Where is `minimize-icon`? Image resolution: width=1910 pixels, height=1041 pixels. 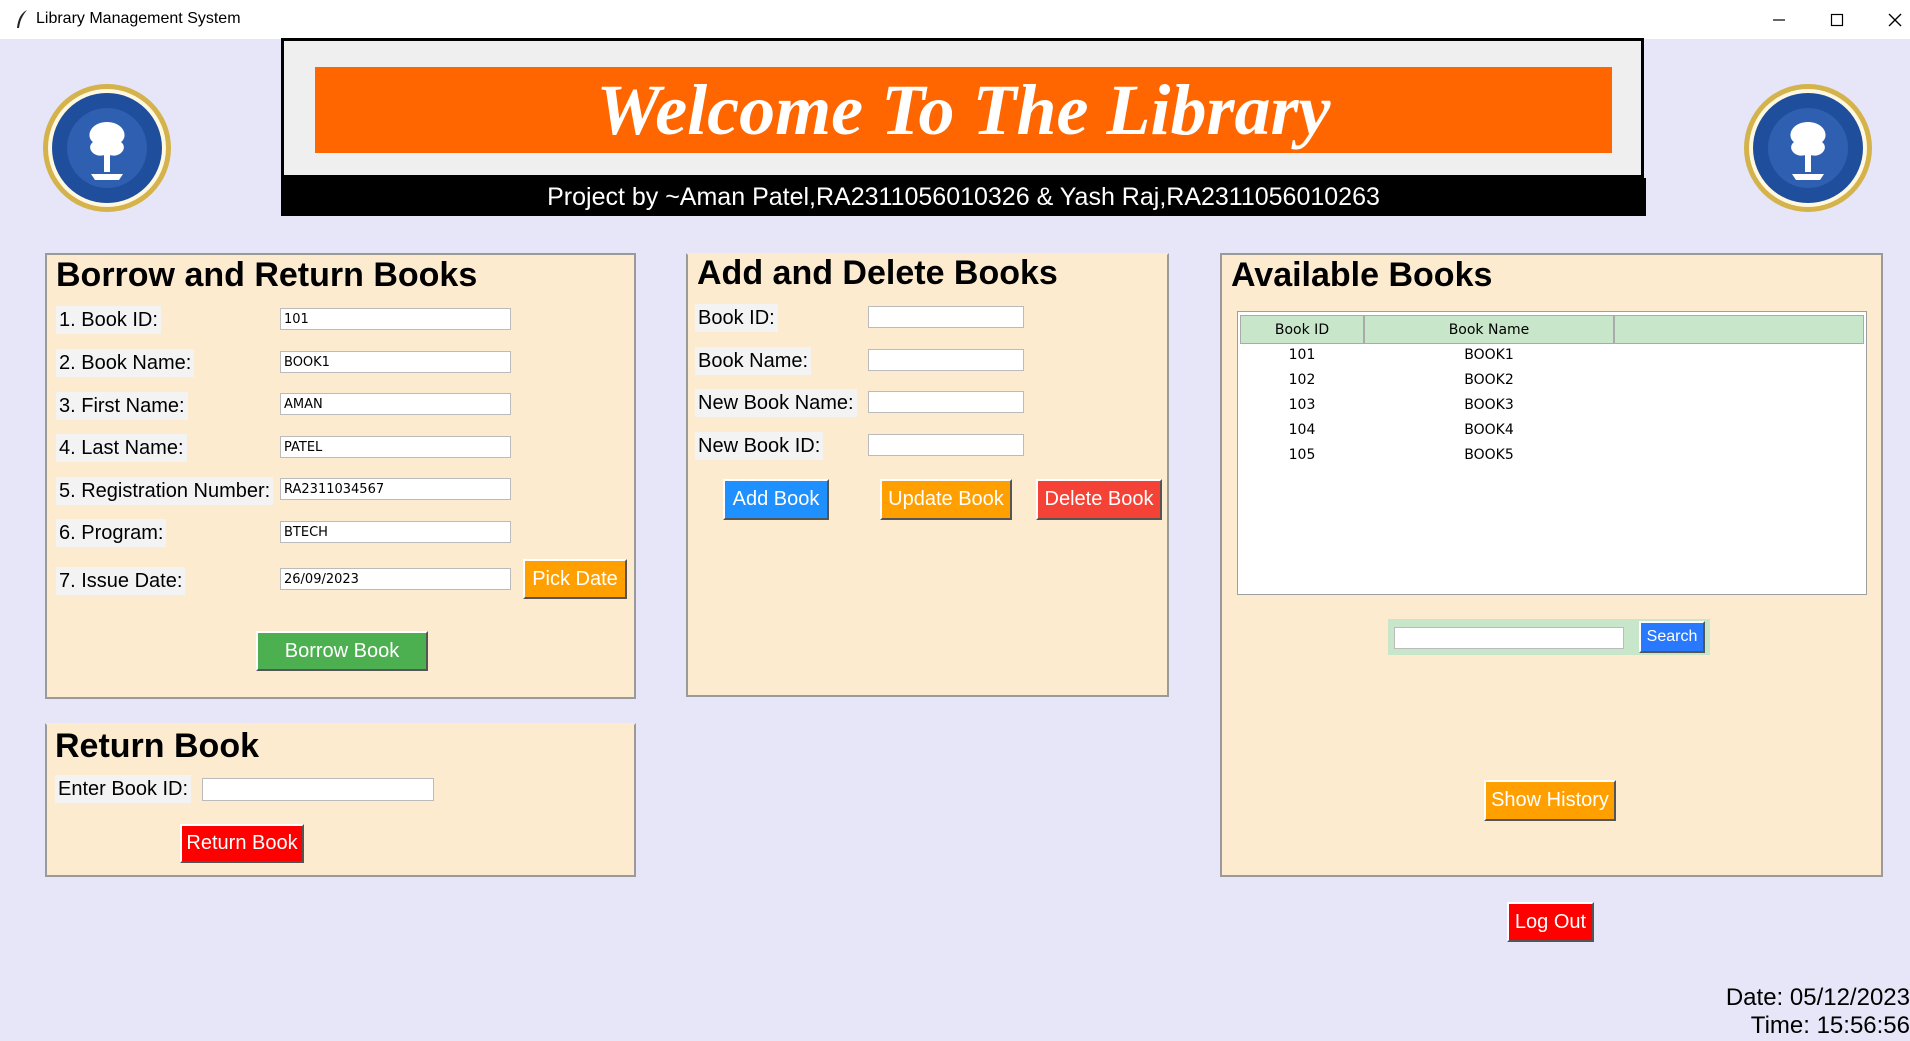
minimize-icon is located at coordinates (1779, 19).